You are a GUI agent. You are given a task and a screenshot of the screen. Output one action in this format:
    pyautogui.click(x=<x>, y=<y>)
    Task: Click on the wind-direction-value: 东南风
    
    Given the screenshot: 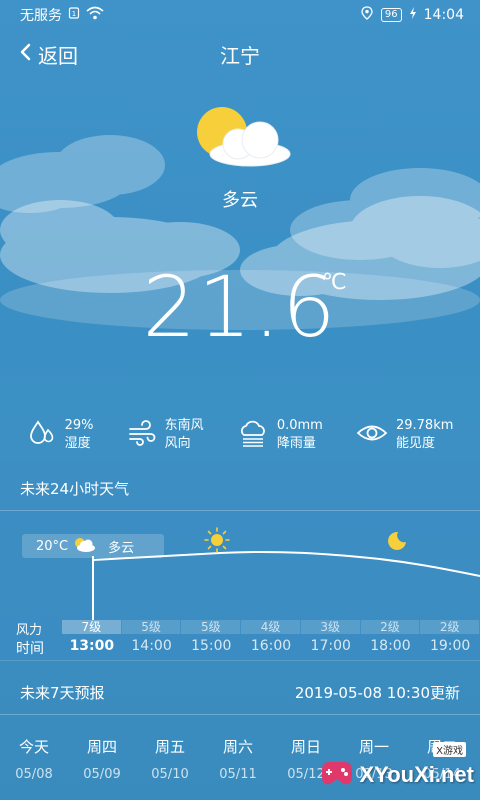 What is the action you would take?
    pyautogui.click(x=184, y=425)
    